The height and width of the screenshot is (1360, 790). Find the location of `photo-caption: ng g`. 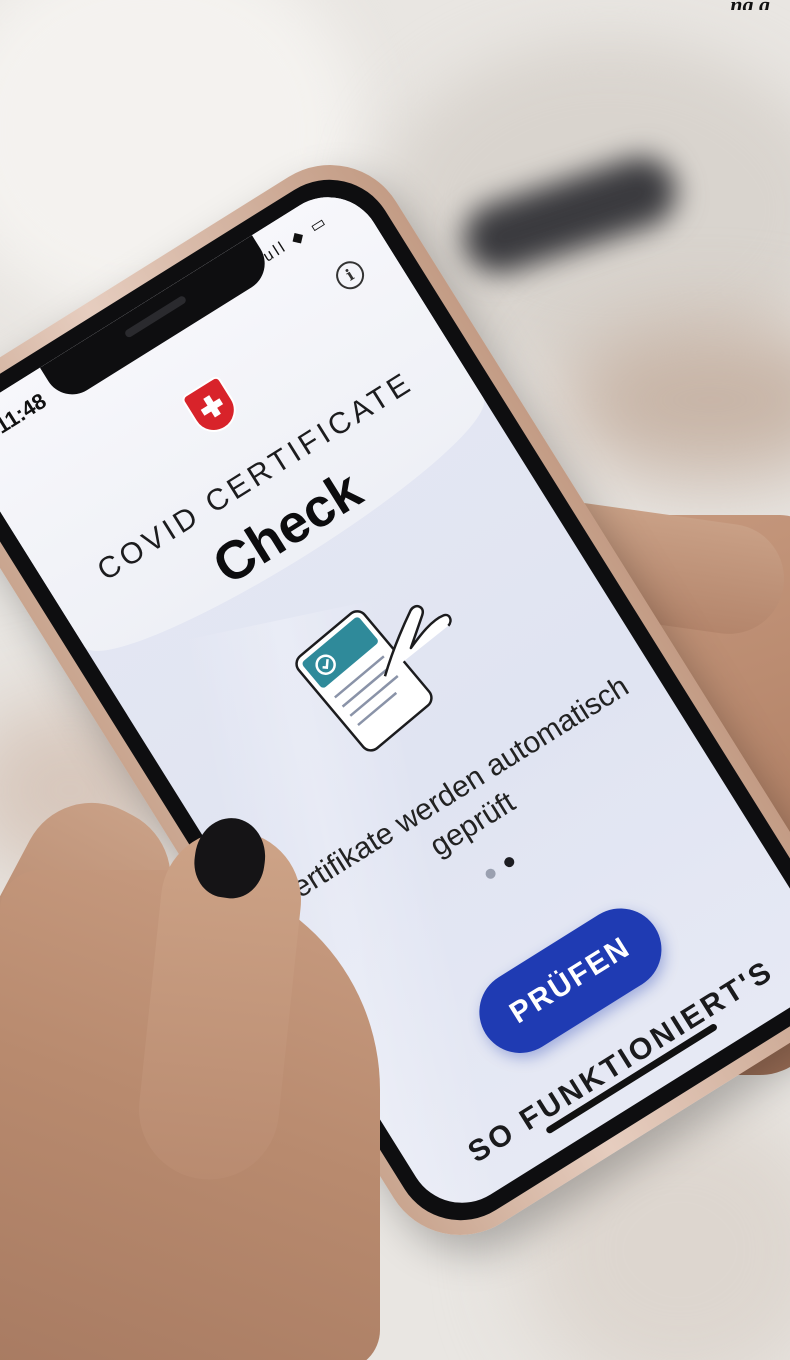

photo-caption: ng g is located at coordinates (395, 5).